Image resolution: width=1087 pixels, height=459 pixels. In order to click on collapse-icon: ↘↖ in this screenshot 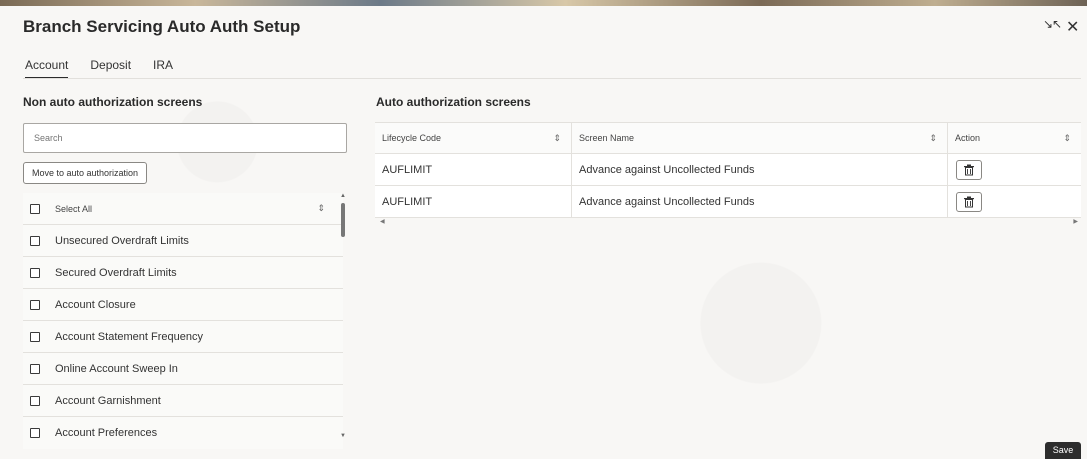, I will do `click(1052, 24)`.